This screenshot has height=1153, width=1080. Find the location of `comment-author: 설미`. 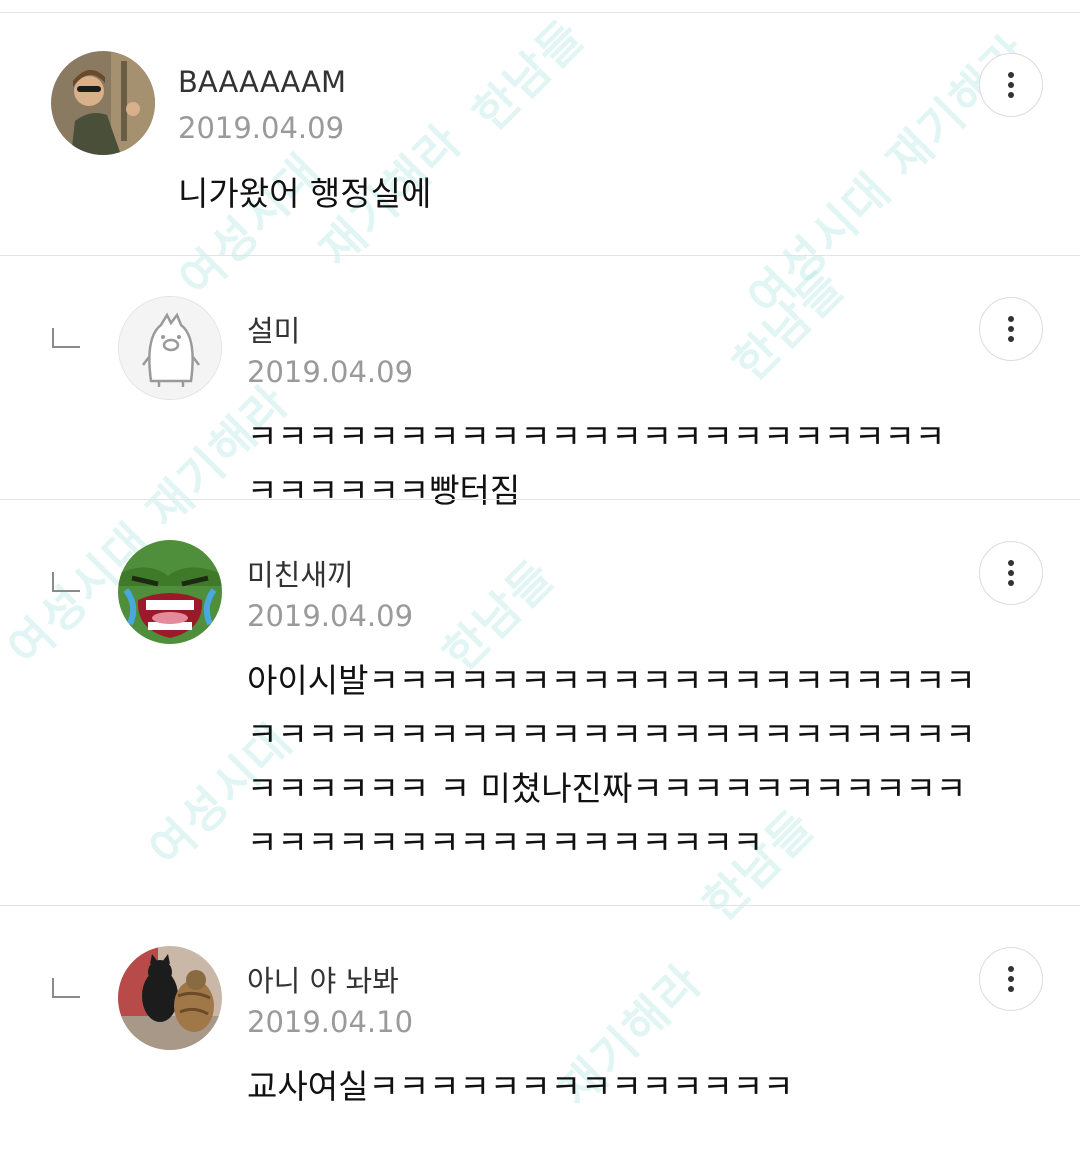

comment-author: 설미 is located at coordinates (273, 329).